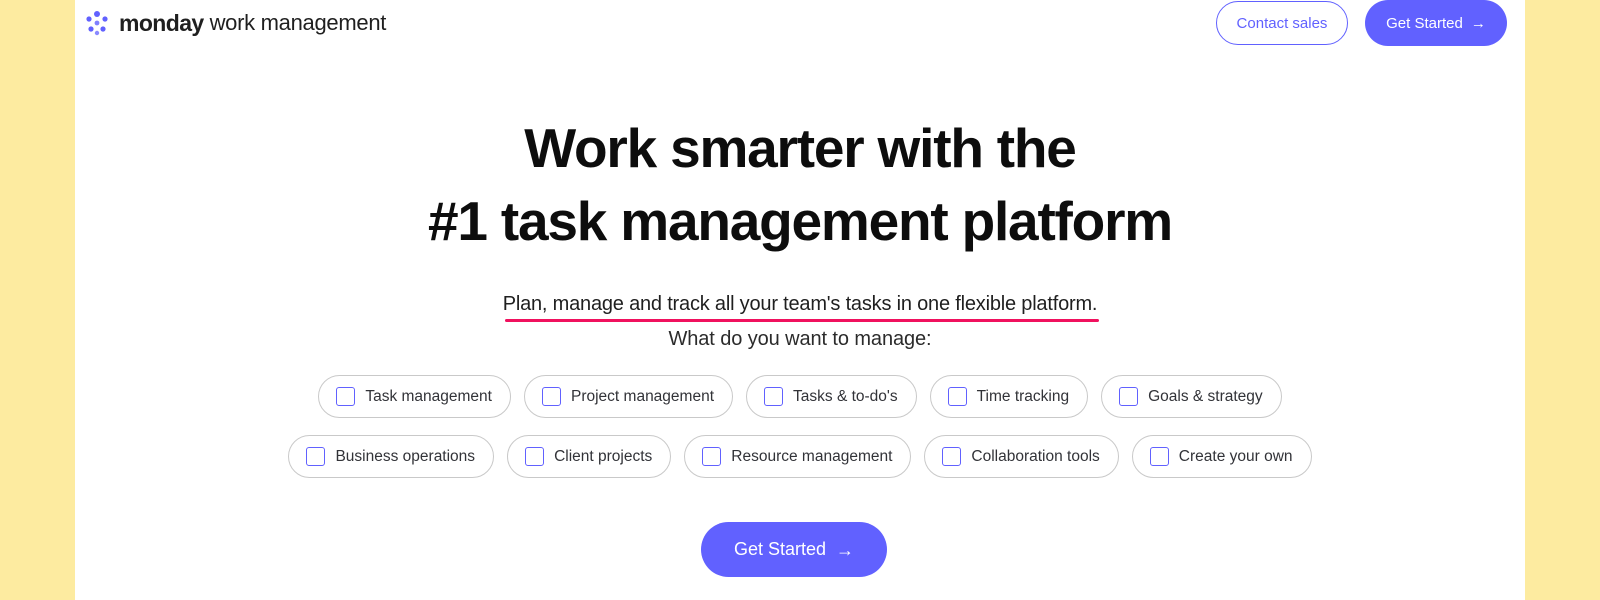 The height and width of the screenshot is (600, 1600). I want to click on manage-question: What do you want to manage:, so click(800, 339).